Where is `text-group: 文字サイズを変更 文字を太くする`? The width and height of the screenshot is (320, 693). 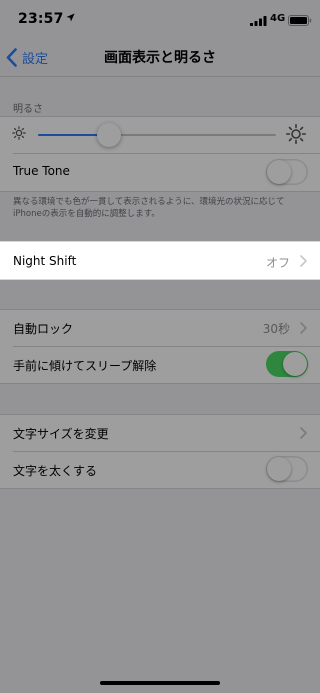 text-group: 文字サイズを変更 文字を太くする is located at coordinates (160, 451).